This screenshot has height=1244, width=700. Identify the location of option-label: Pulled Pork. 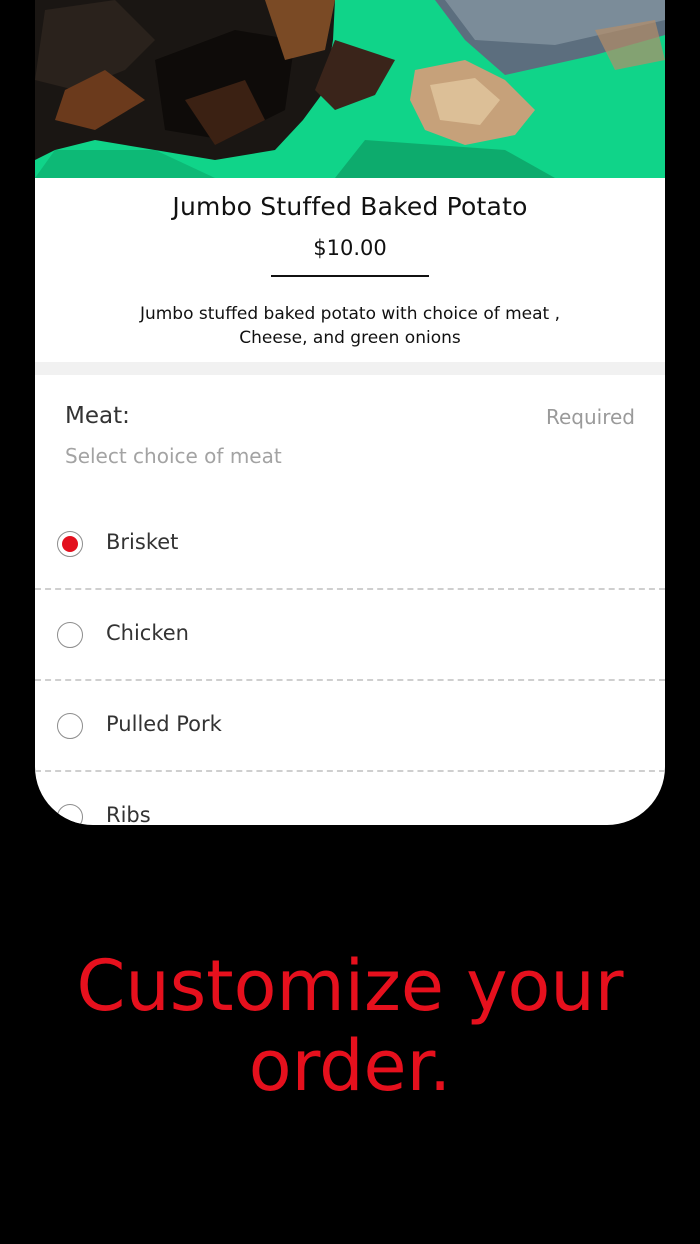
(164, 724).